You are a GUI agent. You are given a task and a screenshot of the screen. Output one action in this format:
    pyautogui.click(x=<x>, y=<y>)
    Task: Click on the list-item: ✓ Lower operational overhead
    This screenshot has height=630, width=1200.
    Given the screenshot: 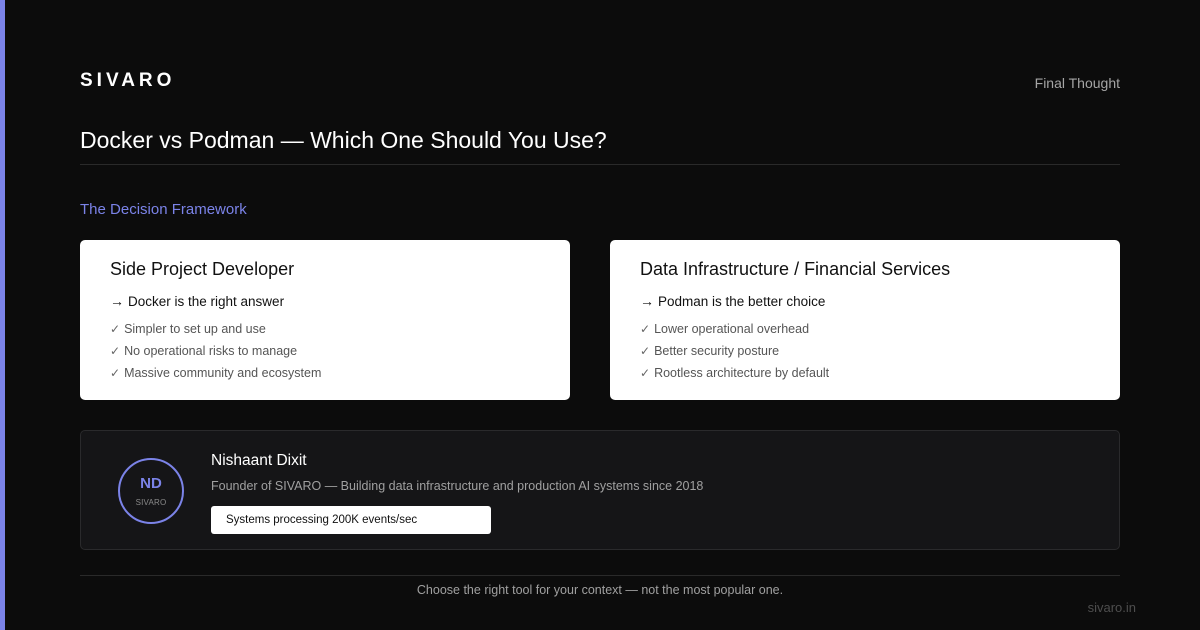 What is the action you would take?
    pyautogui.click(x=865, y=329)
    